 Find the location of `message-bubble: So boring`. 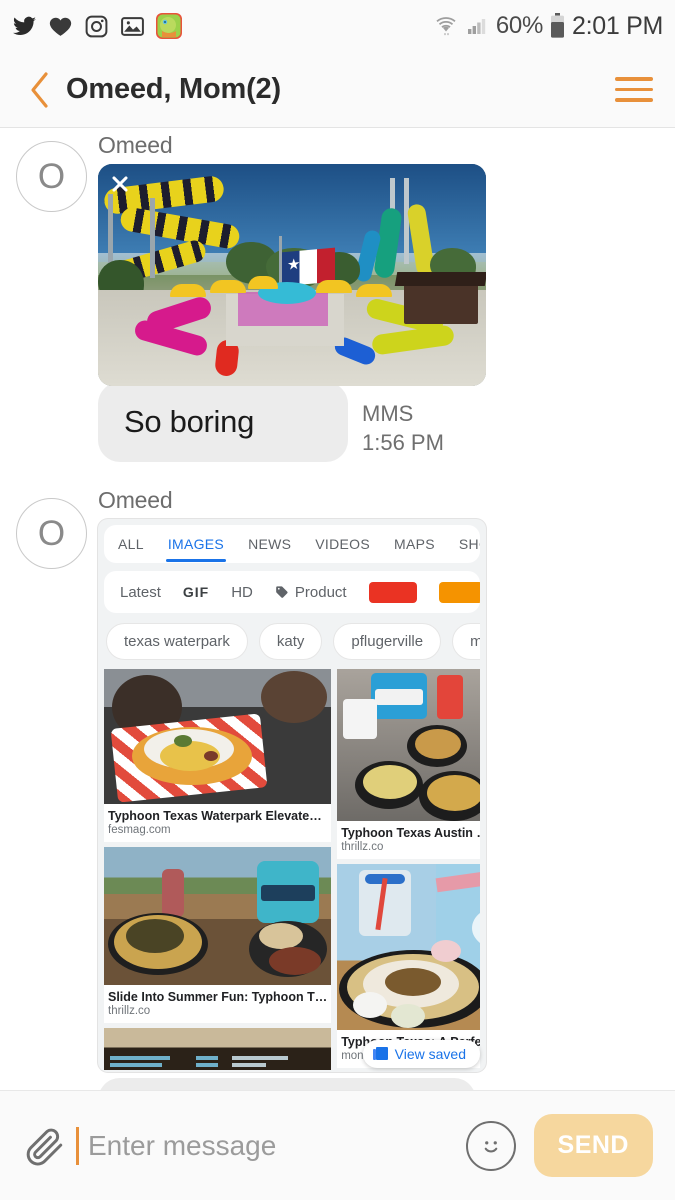

message-bubble: So boring is located at coordinates (223, 422).